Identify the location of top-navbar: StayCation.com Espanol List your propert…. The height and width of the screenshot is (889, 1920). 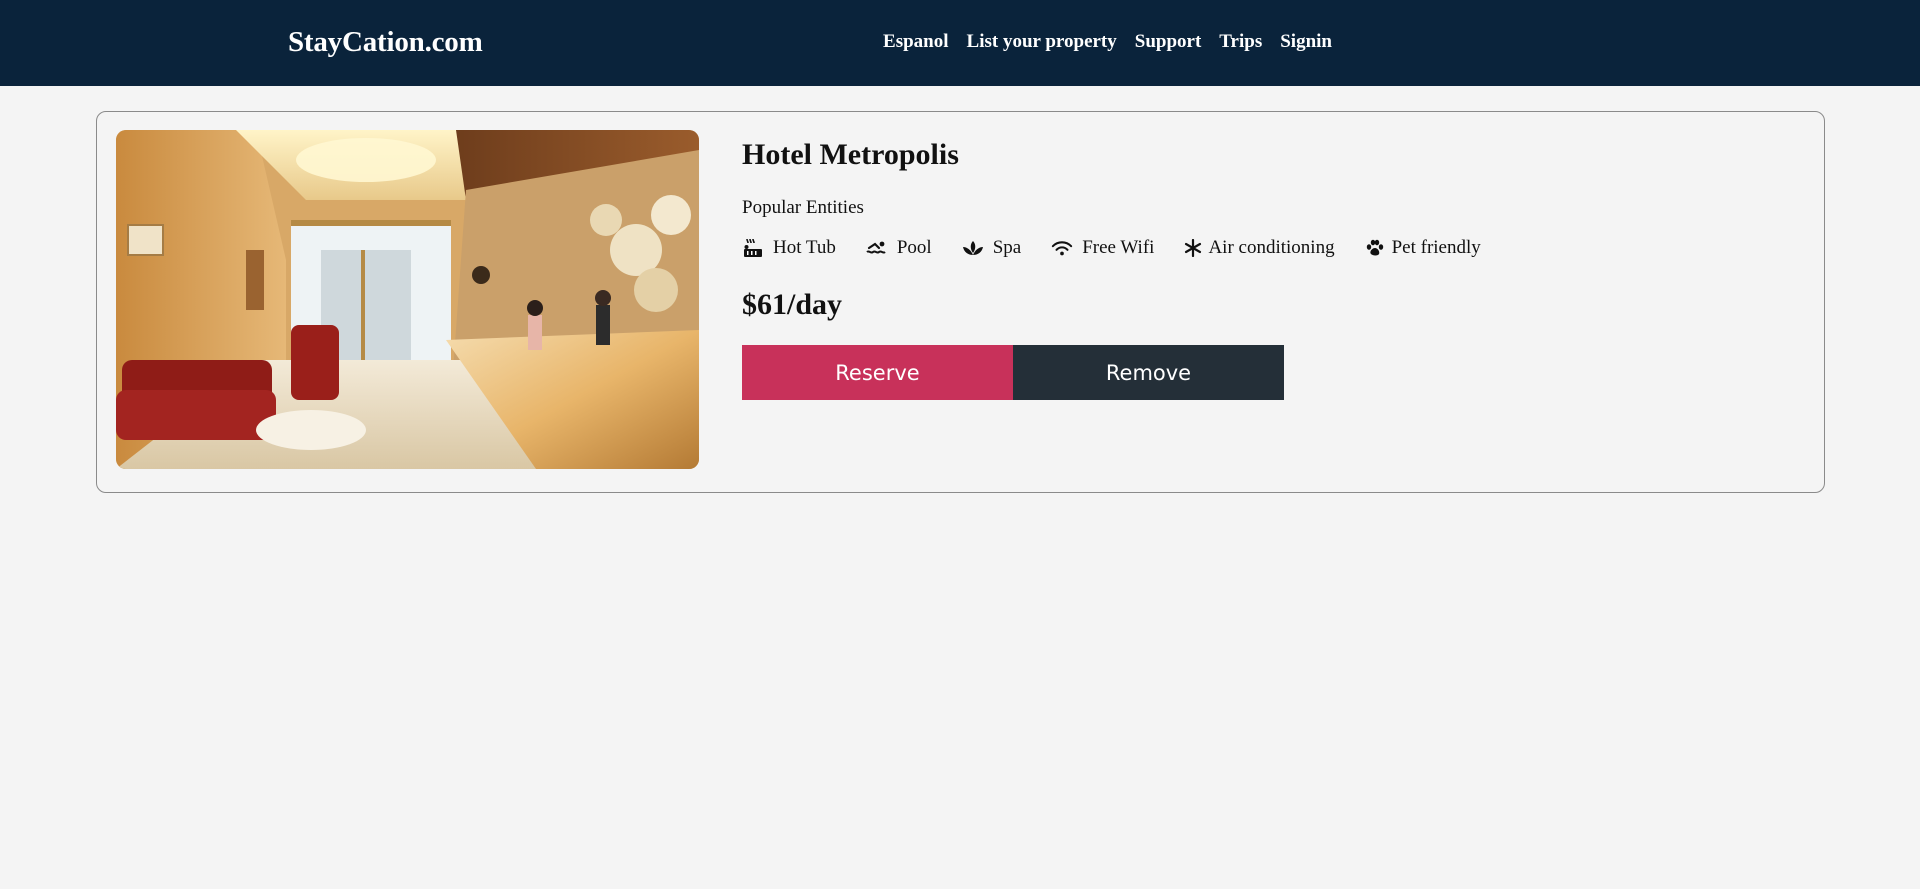
(960, 43).